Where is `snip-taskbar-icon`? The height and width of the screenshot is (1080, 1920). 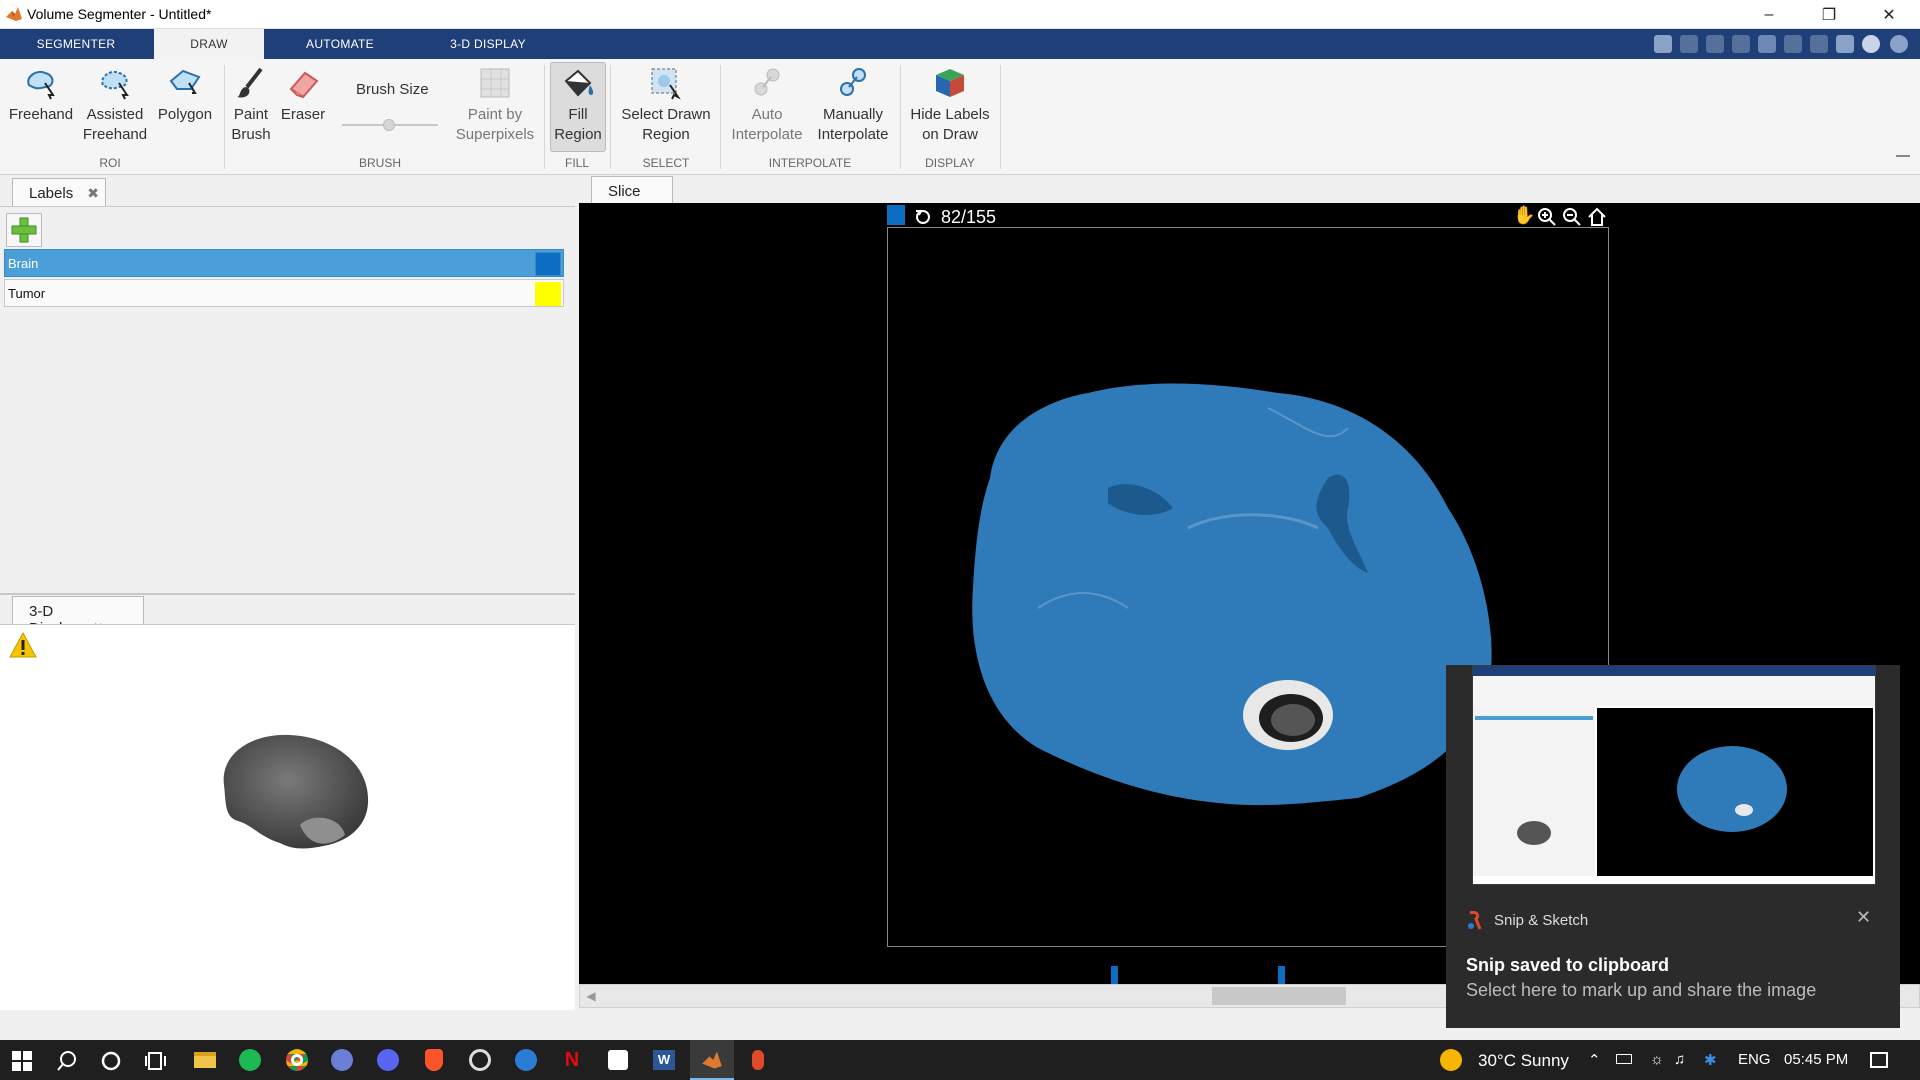 snip-taskbar-icon is located at coordinates (758, 1060).